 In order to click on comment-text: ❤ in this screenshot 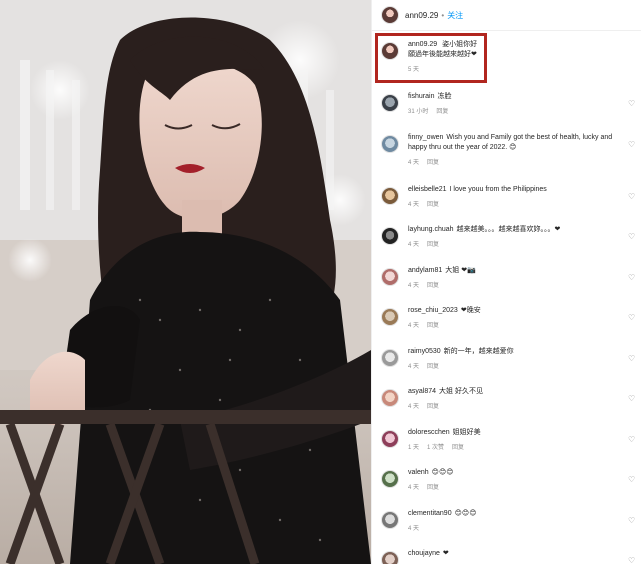, I will do `click(445, 553)`.